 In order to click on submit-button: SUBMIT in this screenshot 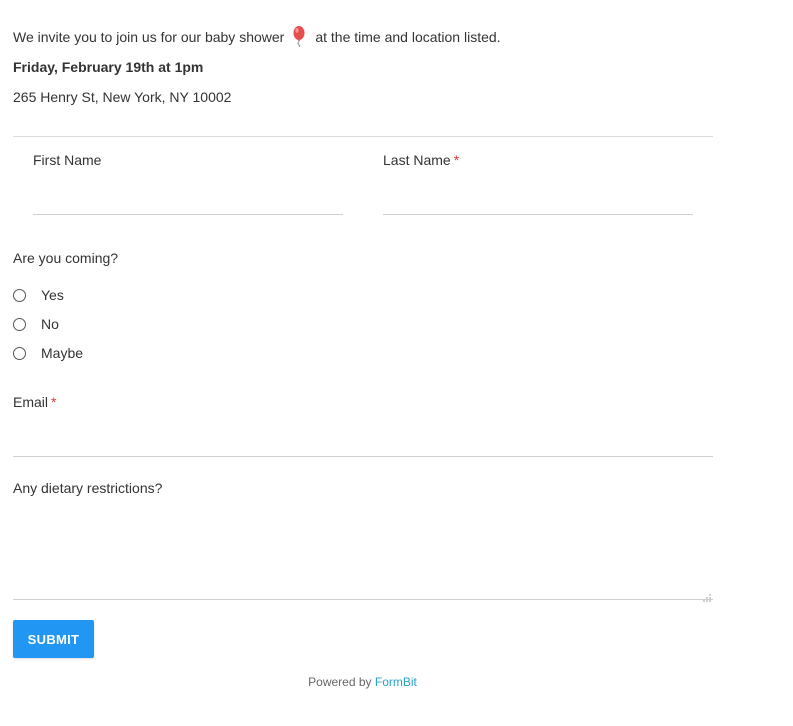, I will do `click(53, 639)`.